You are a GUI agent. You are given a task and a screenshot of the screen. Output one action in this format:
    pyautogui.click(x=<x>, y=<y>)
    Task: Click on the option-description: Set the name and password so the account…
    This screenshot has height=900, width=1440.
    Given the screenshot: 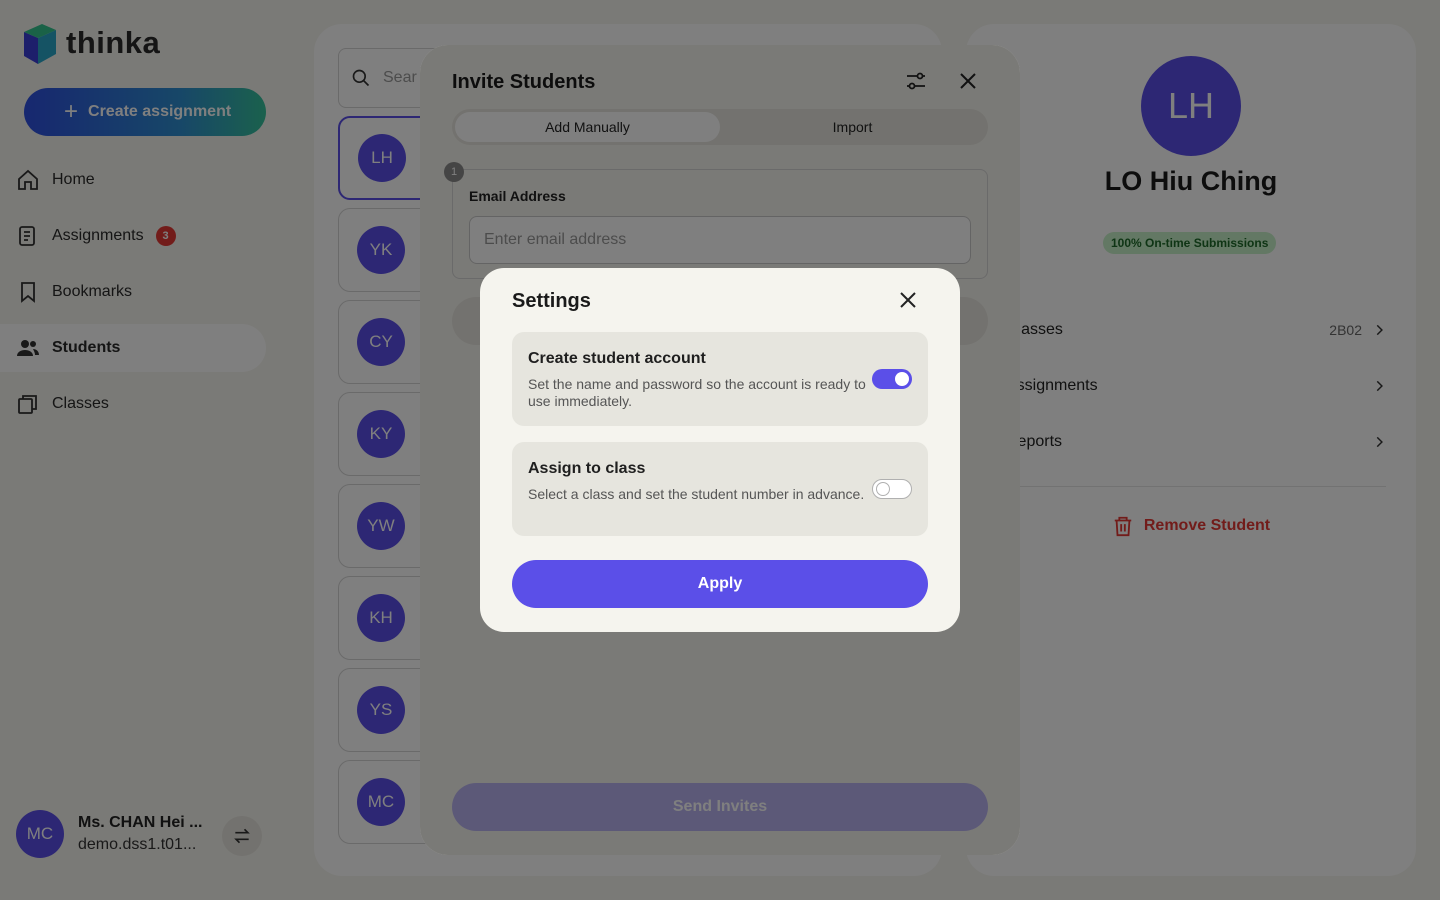 What is the action you would take?
    pyautogui.click(x=697, y=392)
    